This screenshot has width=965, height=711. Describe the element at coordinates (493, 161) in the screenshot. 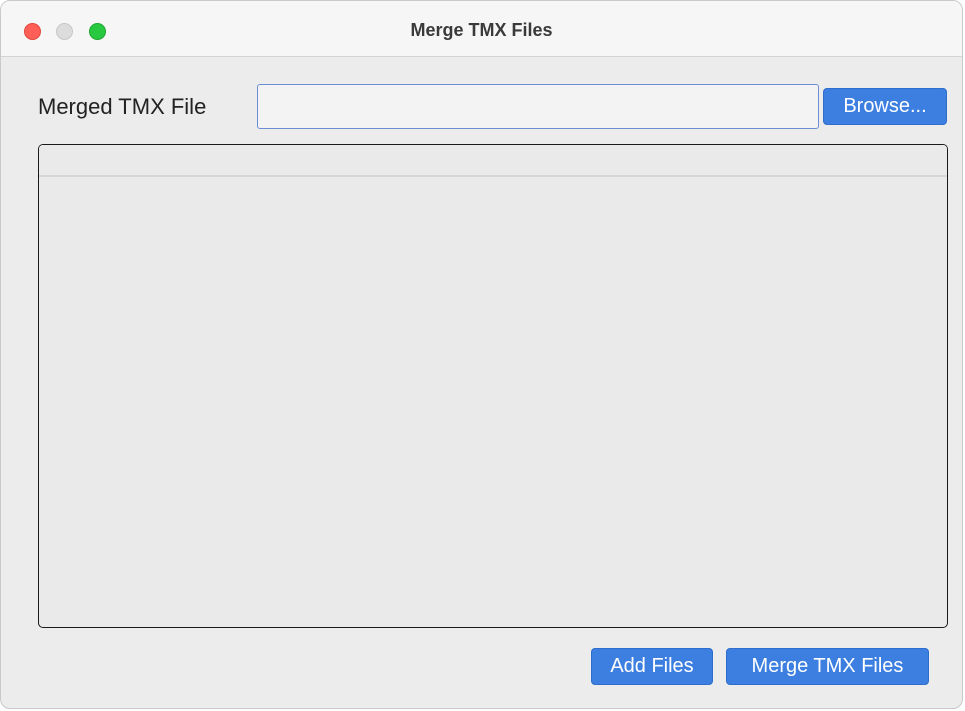

I see `file-list-header` at that location.